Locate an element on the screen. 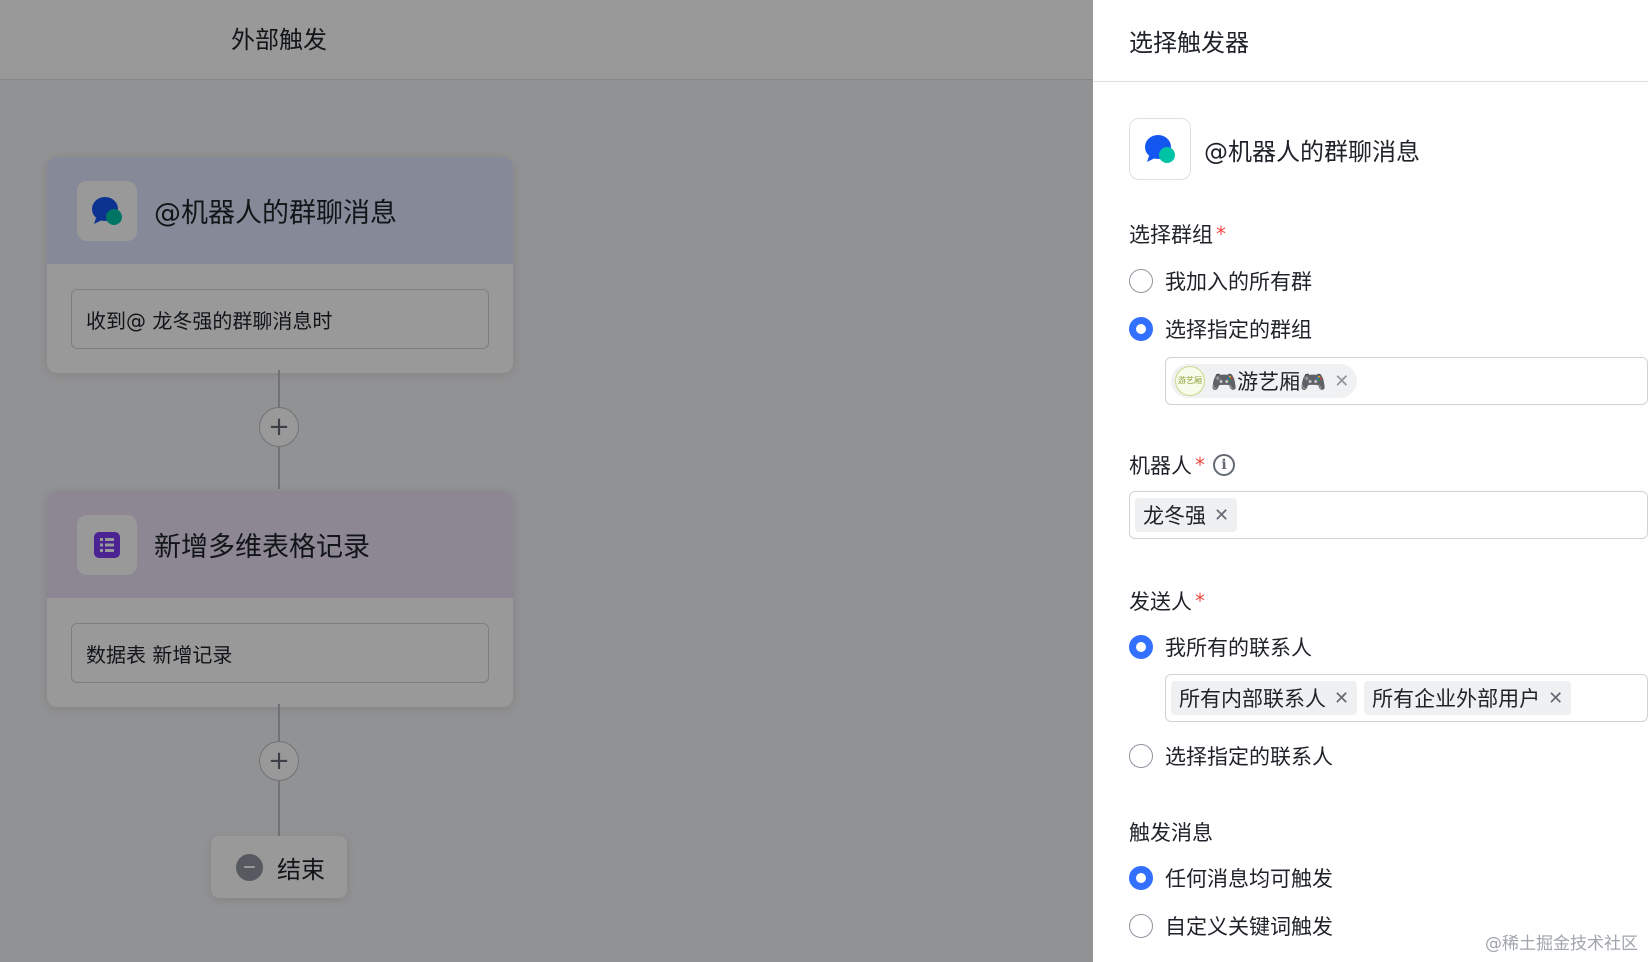 This screenshot has width=1648, height=962. radio-all-contacts: 我所有的联系人 is located at coordinates (1220, 647).